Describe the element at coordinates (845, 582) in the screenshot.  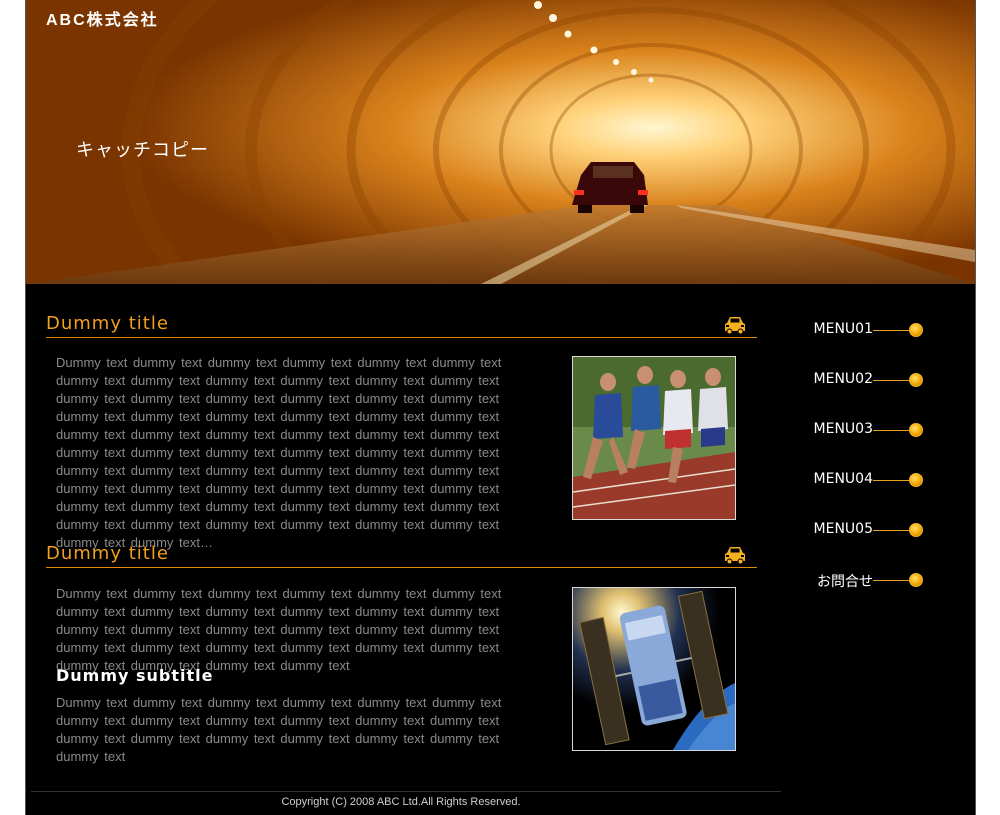
I see `menu-item-label: お問合せ` at that location.